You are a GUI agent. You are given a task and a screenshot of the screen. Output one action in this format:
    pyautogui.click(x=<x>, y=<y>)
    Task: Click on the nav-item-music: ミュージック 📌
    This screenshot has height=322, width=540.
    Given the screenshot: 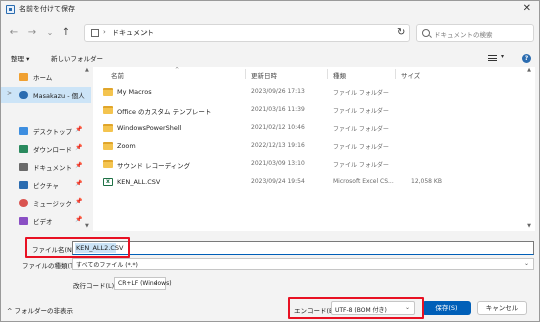 What is the action you would take?
    pyautogui.click(x=46, y=203)
    